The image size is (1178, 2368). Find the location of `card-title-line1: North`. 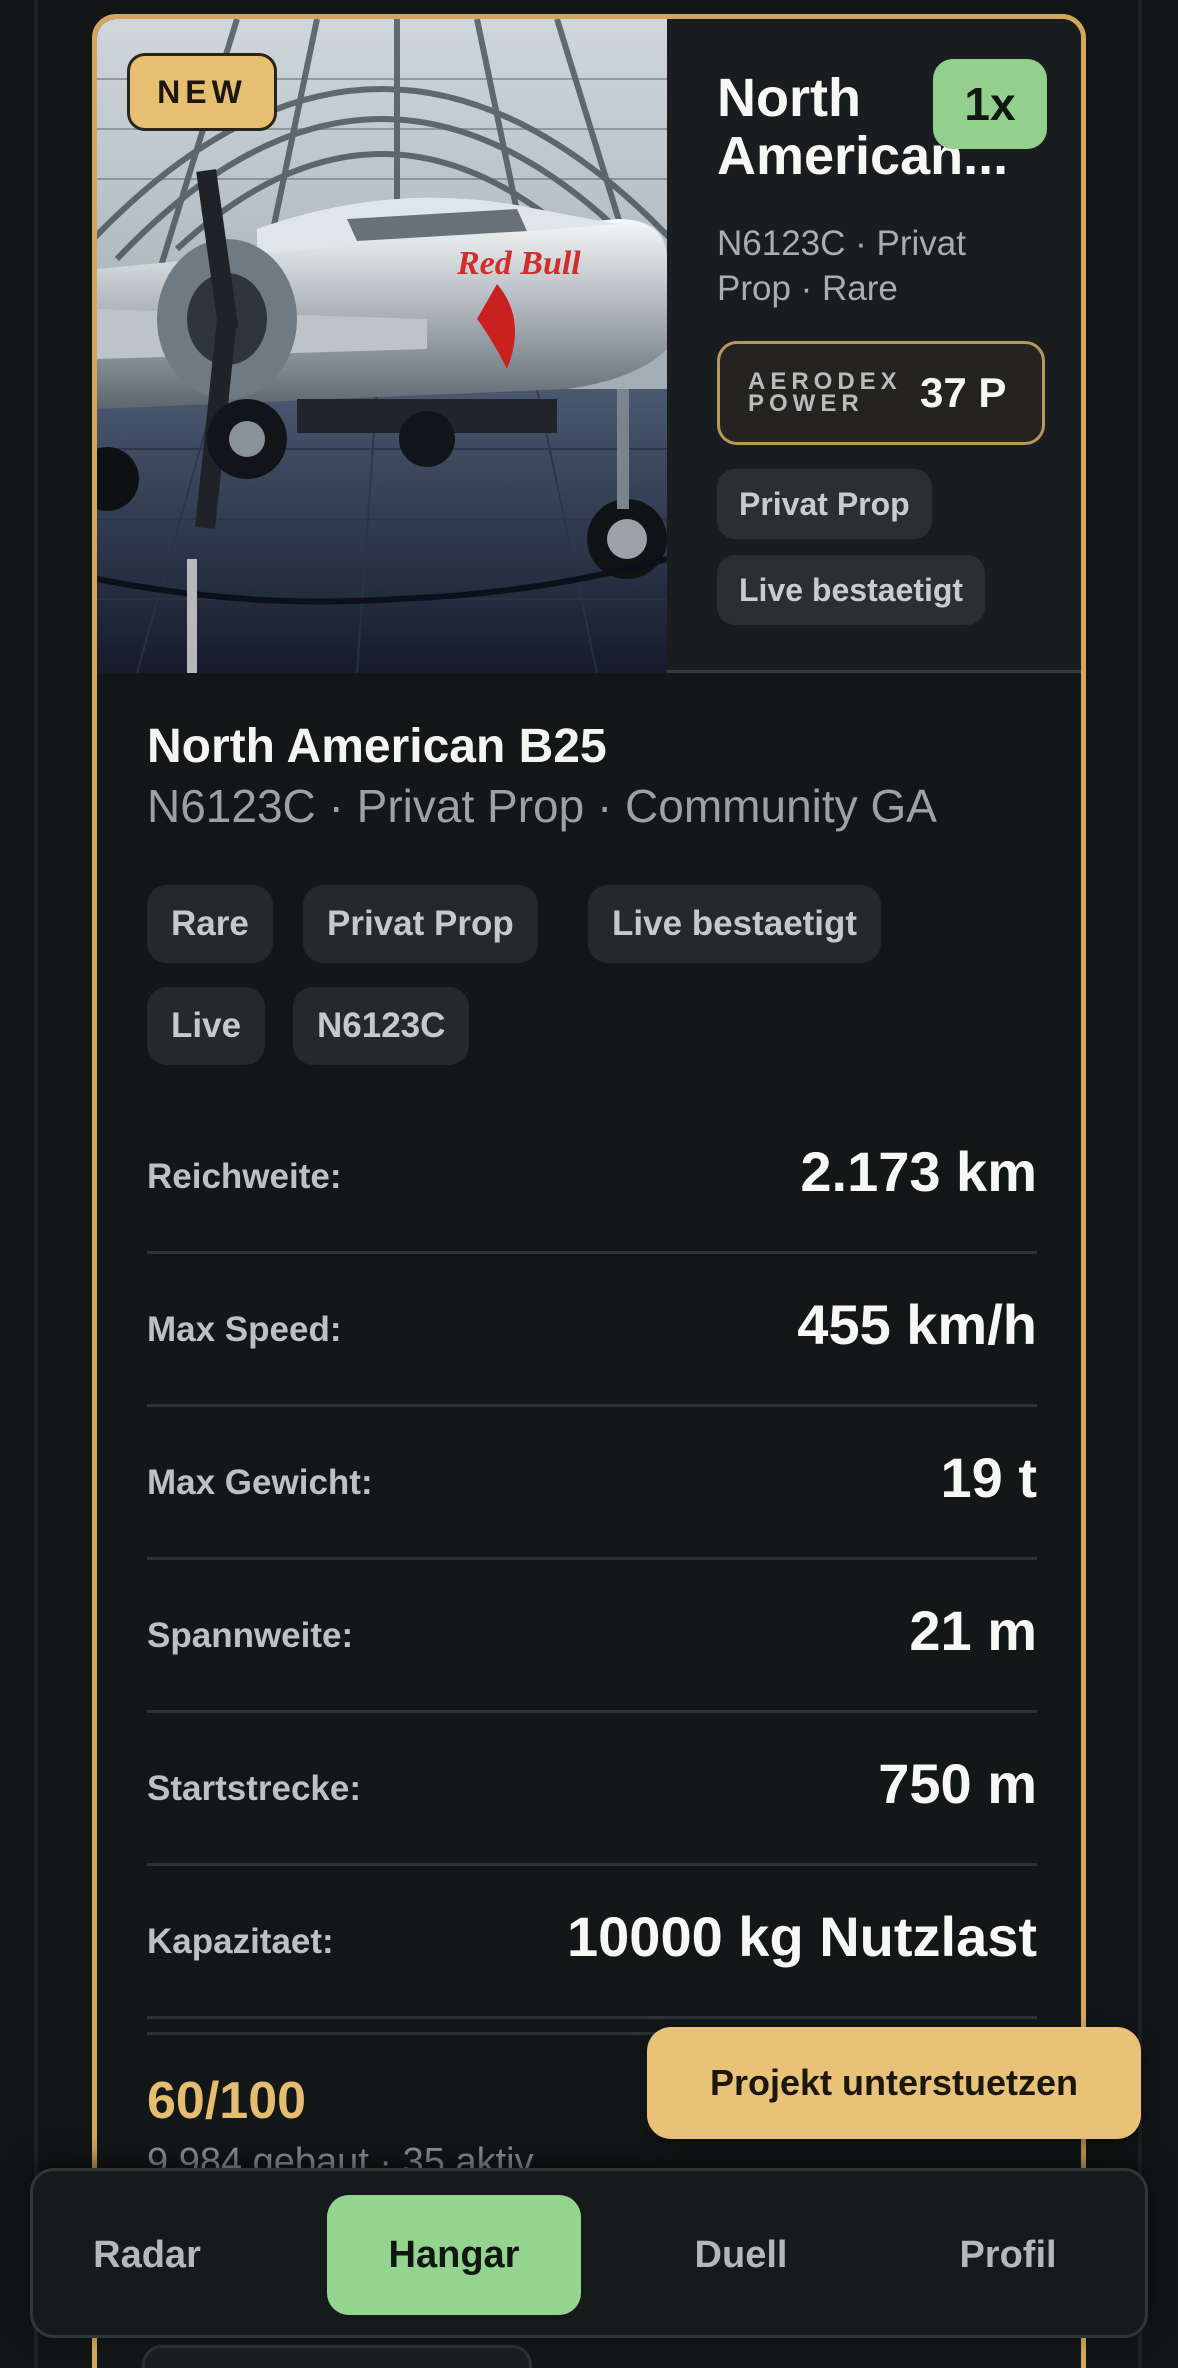

card-title-line1: North is located at coordinates (789, 98).